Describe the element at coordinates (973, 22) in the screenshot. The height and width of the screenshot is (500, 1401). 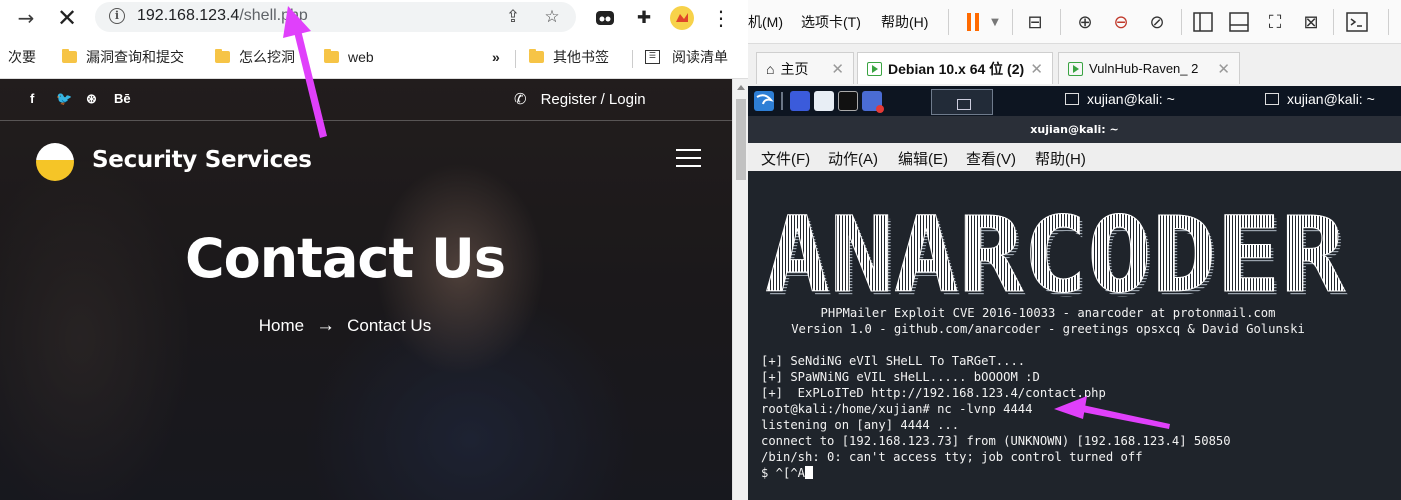
I see `pause-vm-icon` at that location.